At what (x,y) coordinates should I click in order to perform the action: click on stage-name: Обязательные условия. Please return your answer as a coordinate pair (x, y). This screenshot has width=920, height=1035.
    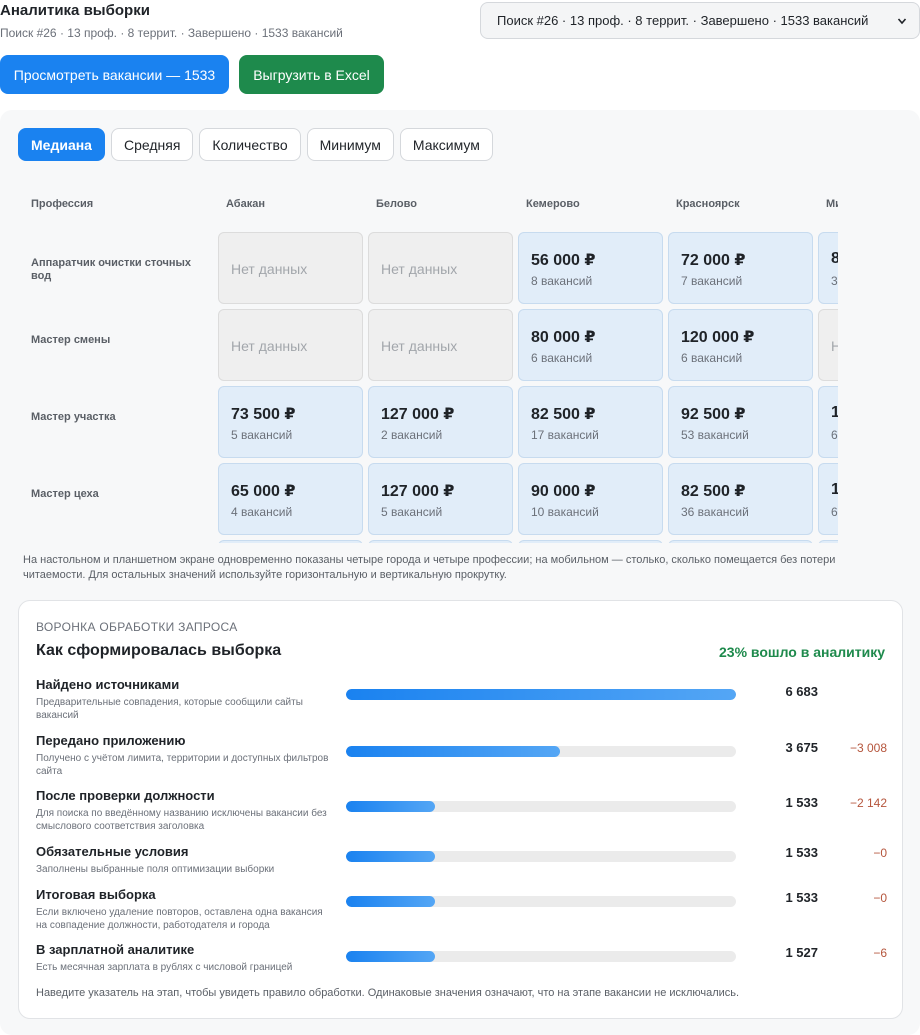
    Looking at the image, I should click on (112, 851).